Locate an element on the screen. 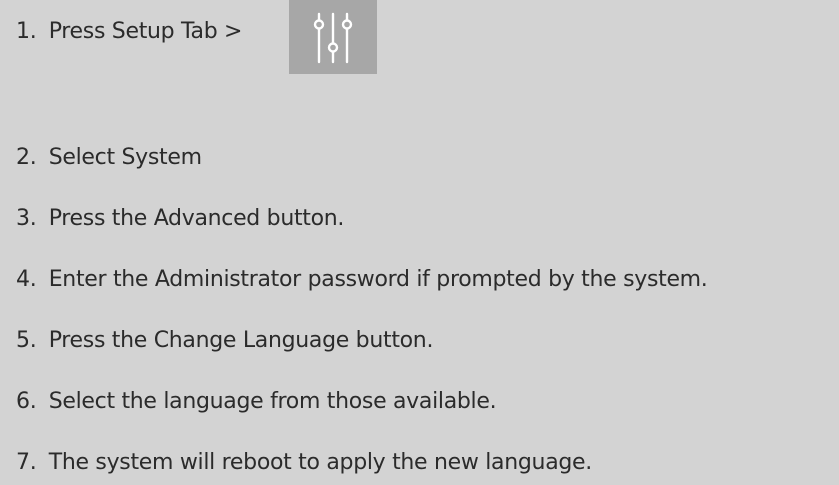 The image size is (839, 485). step-number: 5. is located at coordinates (26, 340).